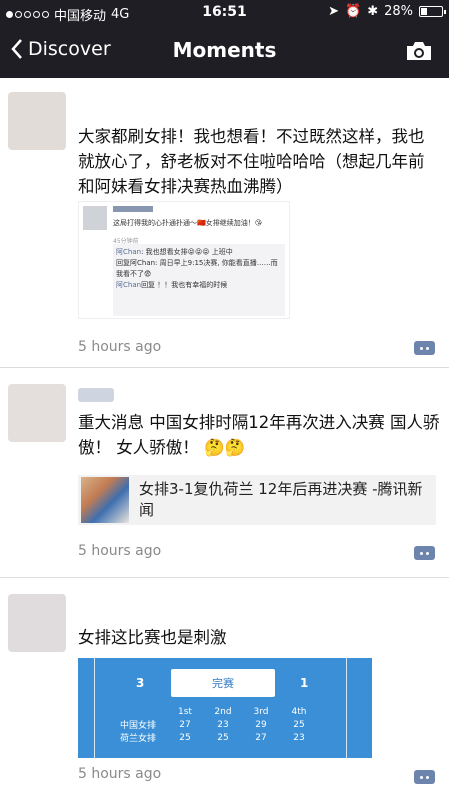  What do you see at coordinates (398, 11) in the screenshot?
I see `battery-percent: 28%` at bounding box center [398, 11].